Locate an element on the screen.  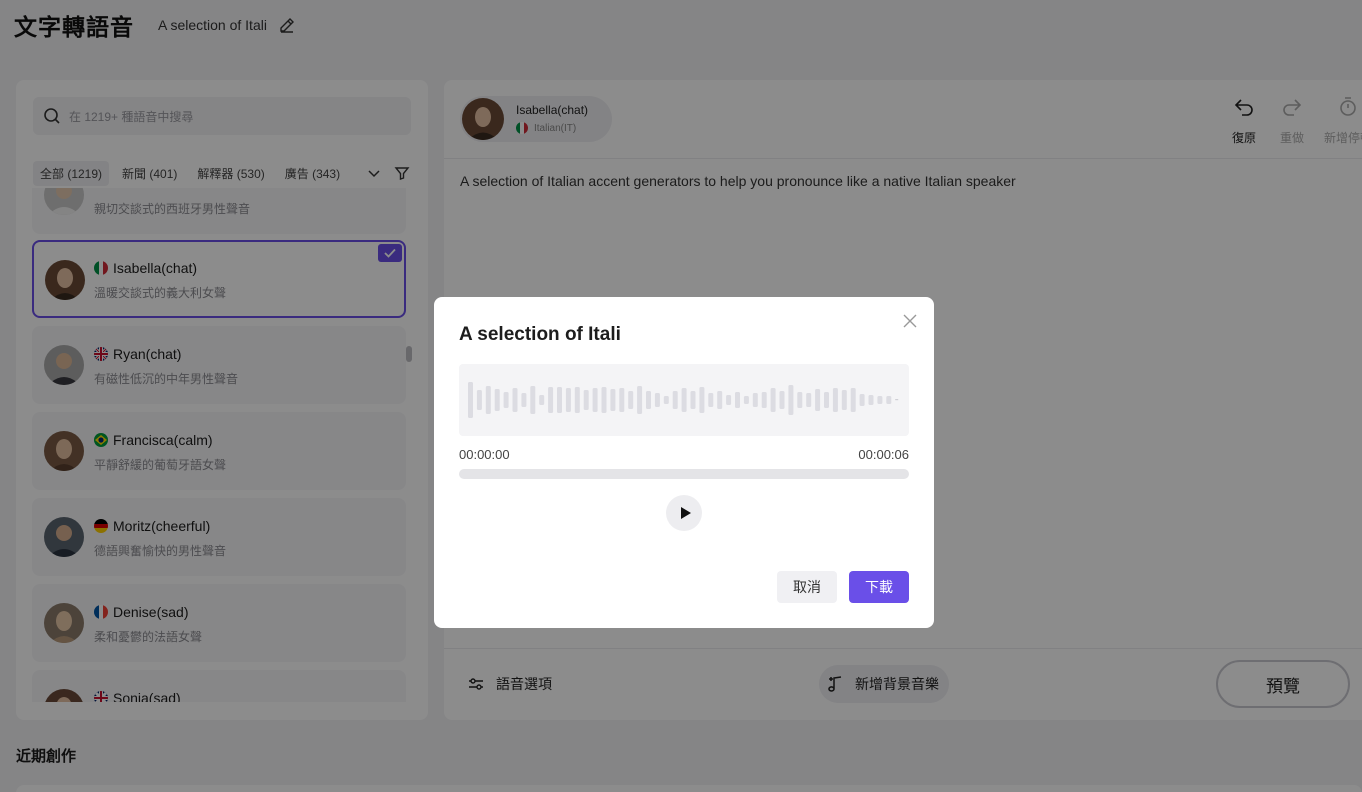
download-button: 下載 is located at coordinates (879, 587).